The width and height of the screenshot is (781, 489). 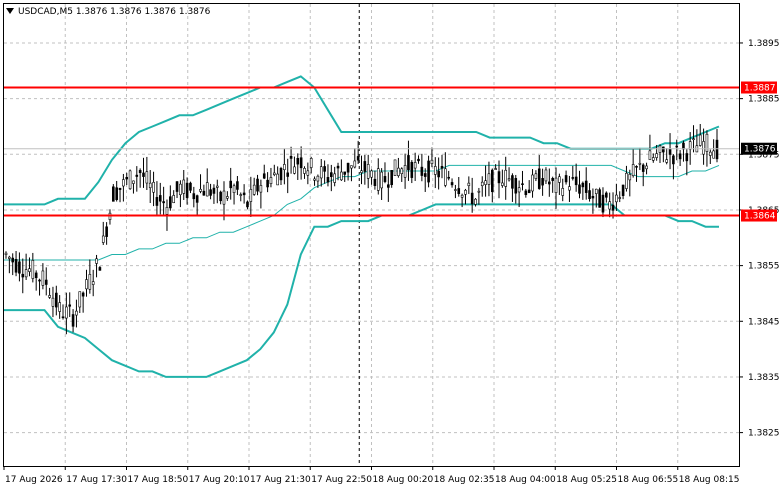 What do you see at coordinates (219, 480) in the screenshot?
I see `x-tick-label: 17 Aug 20:10` at bounding box center [219, 480].